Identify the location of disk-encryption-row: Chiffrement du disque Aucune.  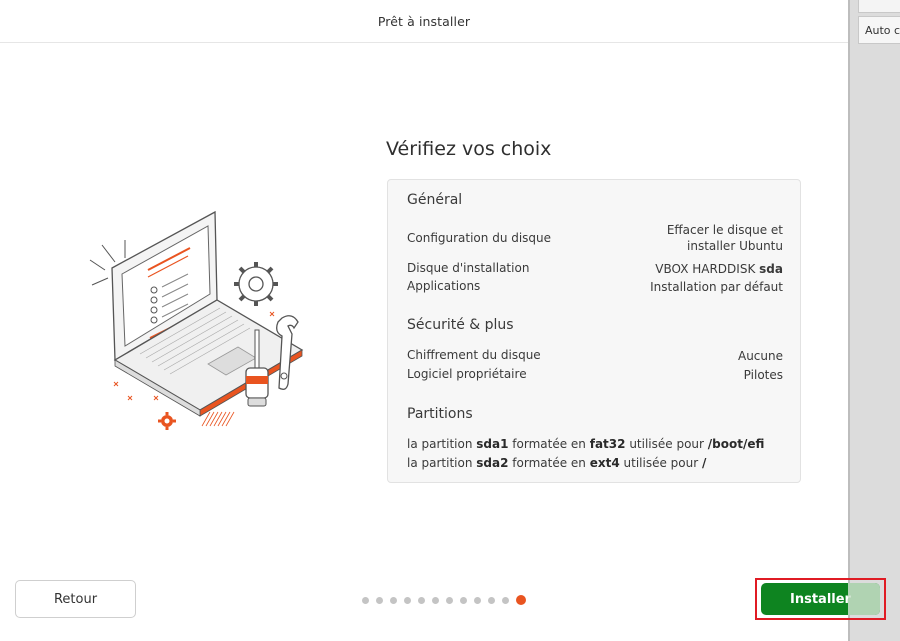
(595, 356).